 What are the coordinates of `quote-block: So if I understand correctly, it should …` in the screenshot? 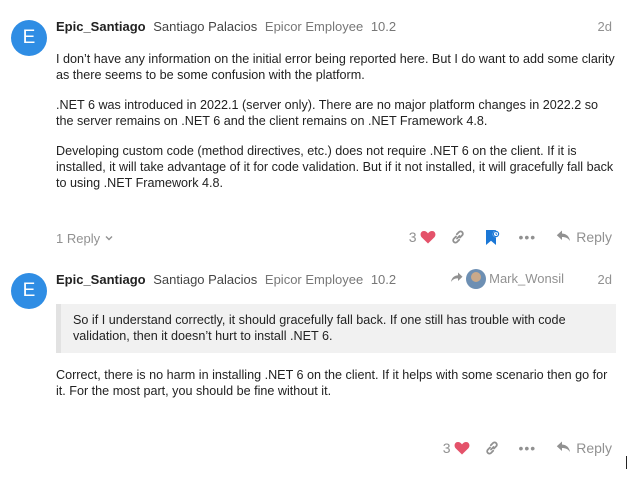 It's located at (336, 328).